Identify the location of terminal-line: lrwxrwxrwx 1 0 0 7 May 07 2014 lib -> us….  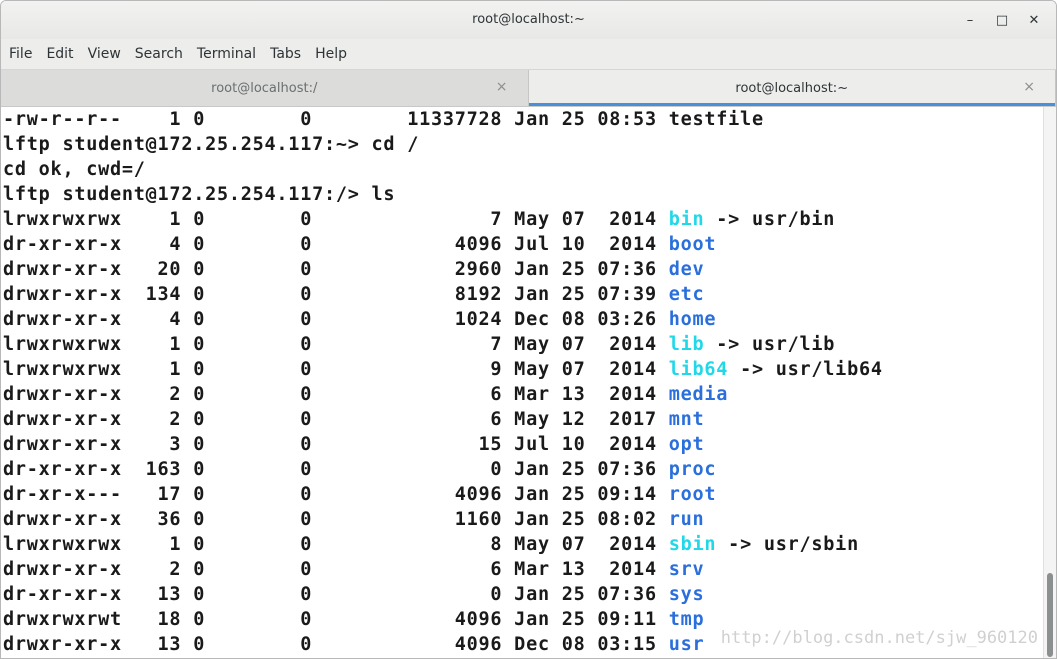
(523, 344).